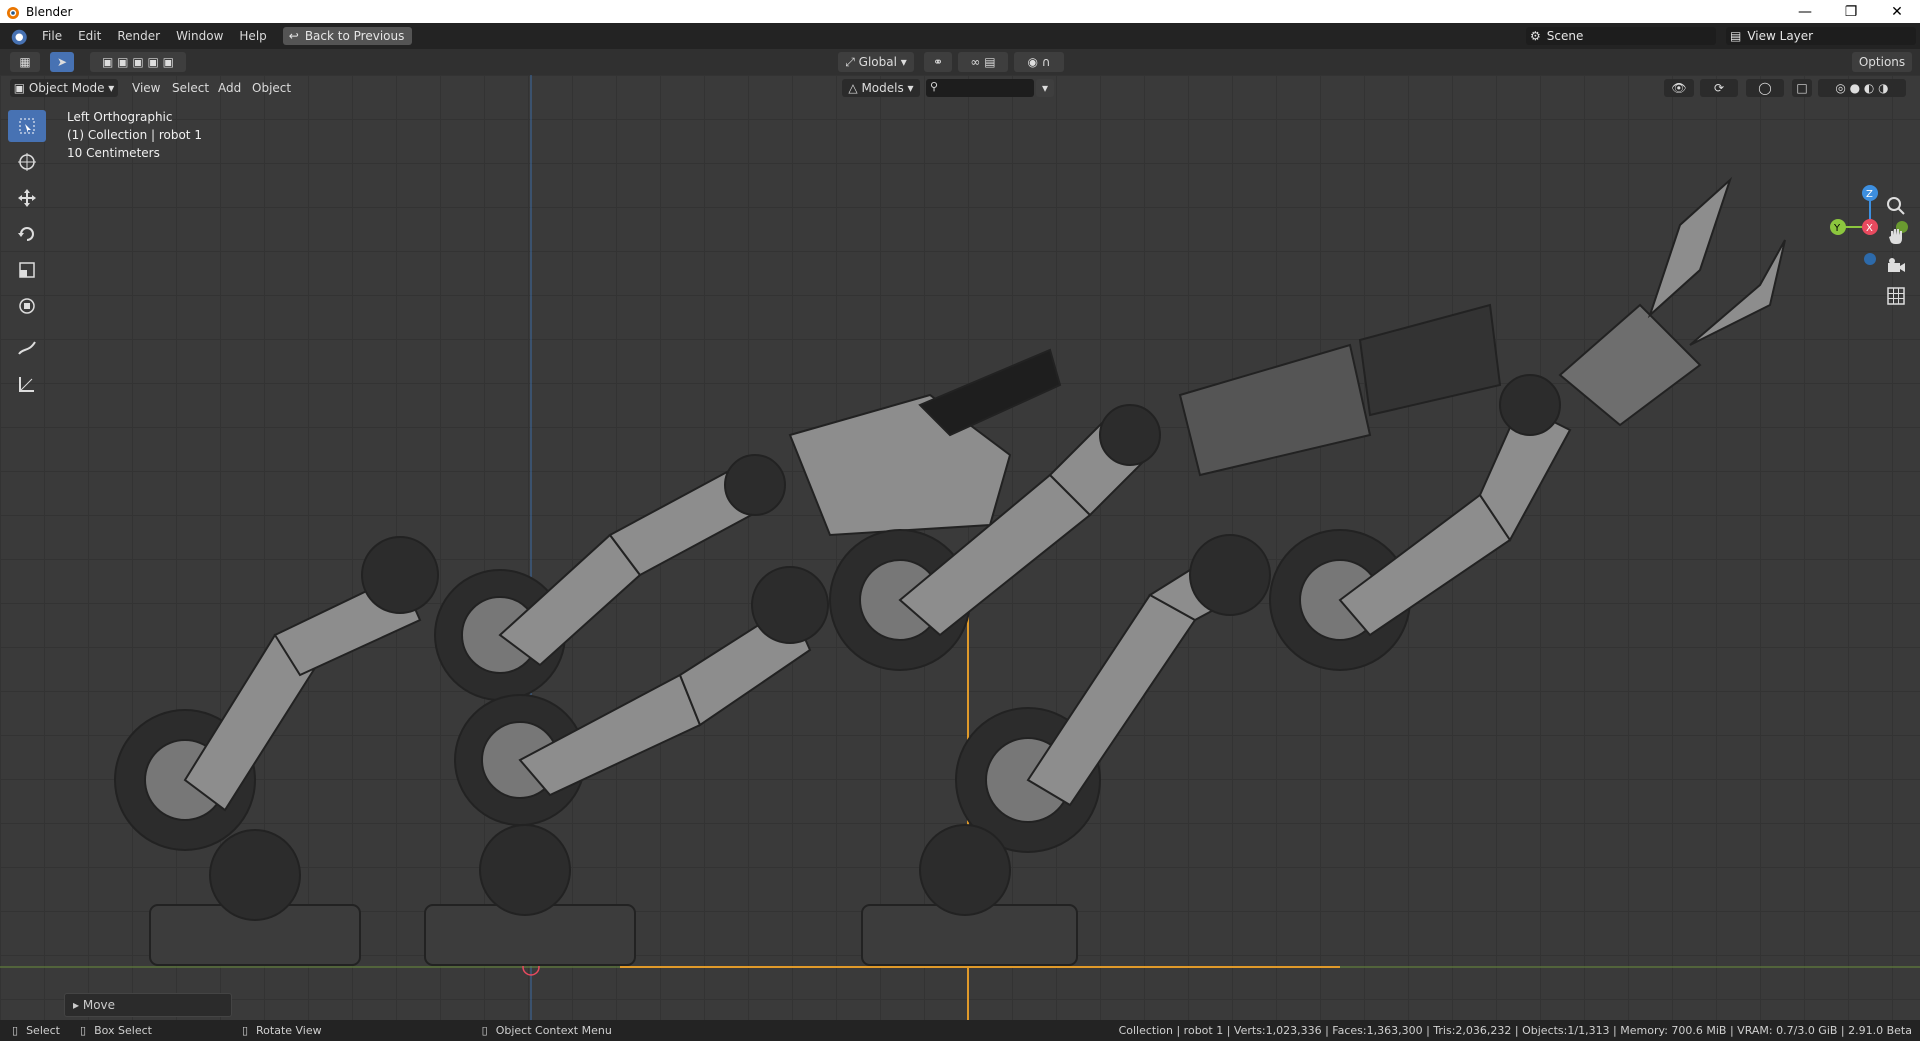 This screenshot has height=1041, width=1920. What do you see at coordinates (252, 36) in the screenshot?
I see `menu-help: Help` at bounding box center [252, 36].